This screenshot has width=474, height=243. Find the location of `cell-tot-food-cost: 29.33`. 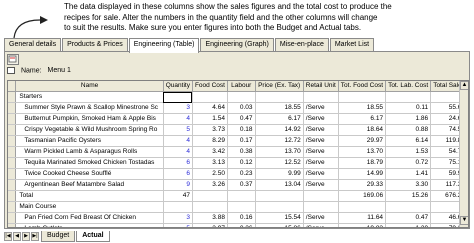

cell-tot-food-cost: 29.33 is located at coordinates (362, 185).